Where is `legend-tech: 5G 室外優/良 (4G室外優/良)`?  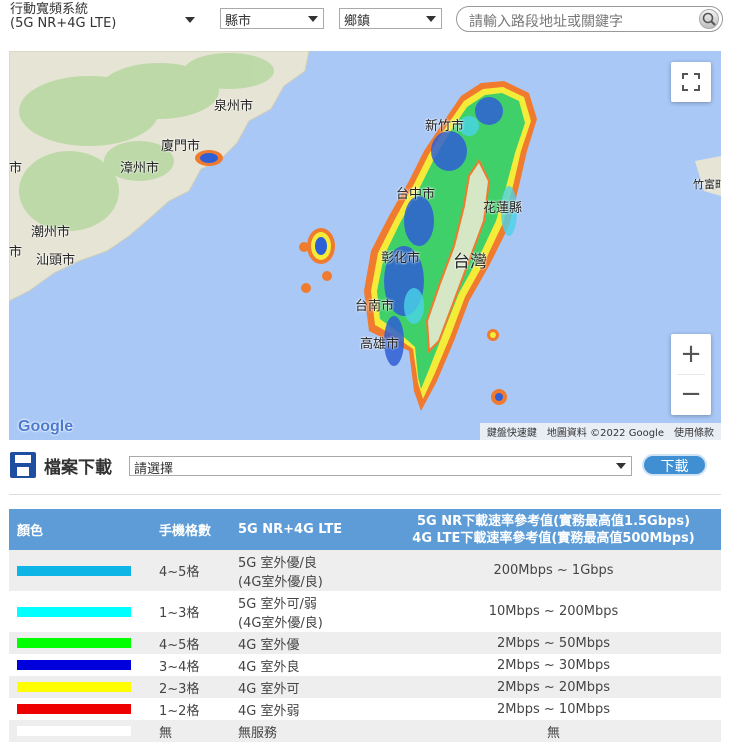
legend-tech: 5G 室外優/良 (4G室外優/良) is located at coordinates (308, 570).